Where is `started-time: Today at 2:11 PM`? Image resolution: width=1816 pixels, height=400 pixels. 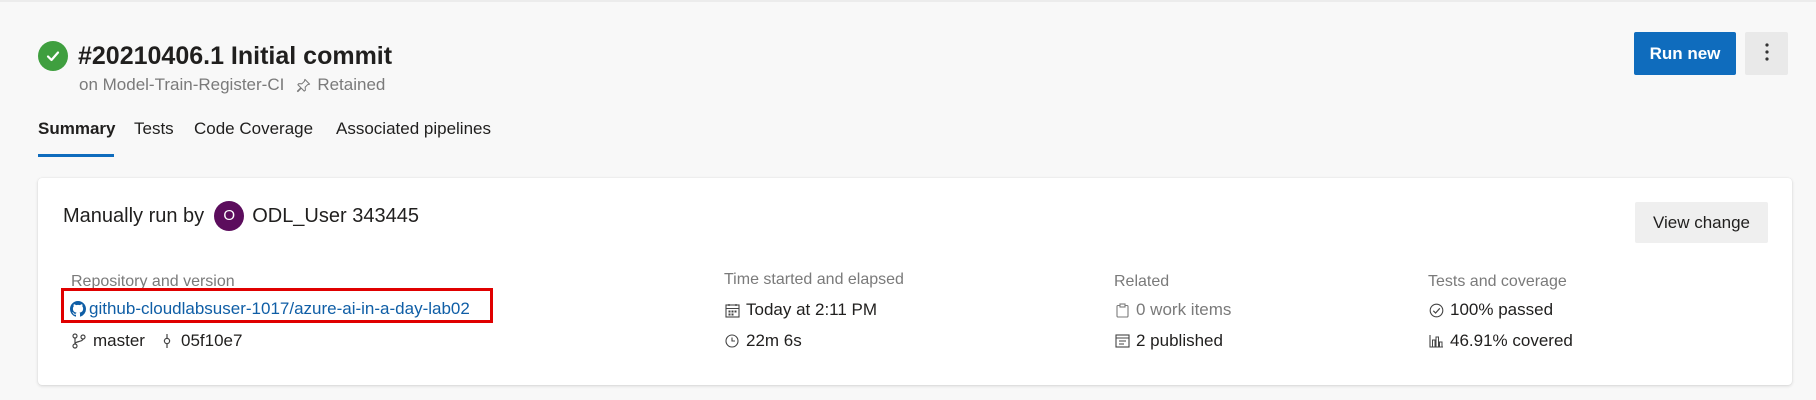 started-time: Today at 2:11 PM is located at coordinates (800, 310).